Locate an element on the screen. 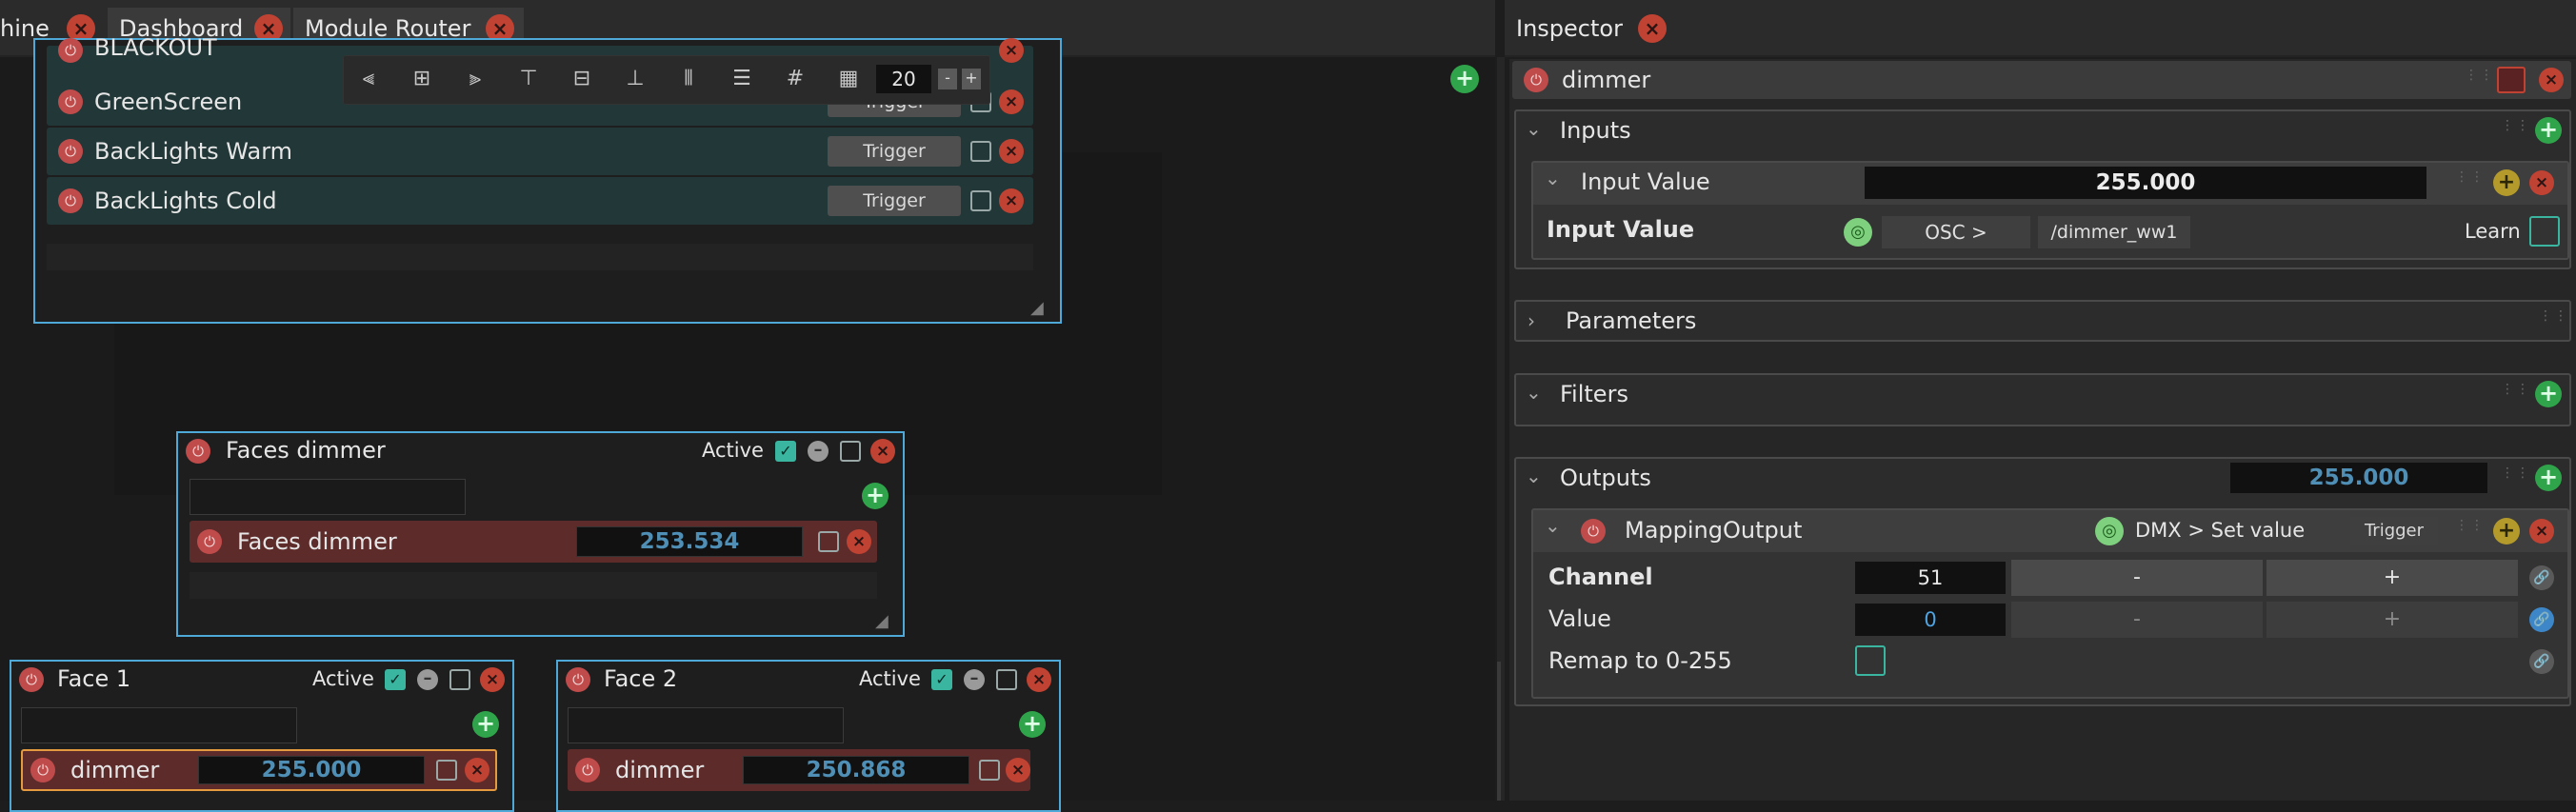  tab-inspector: Inspector × is located at coordinates (1588, 29).